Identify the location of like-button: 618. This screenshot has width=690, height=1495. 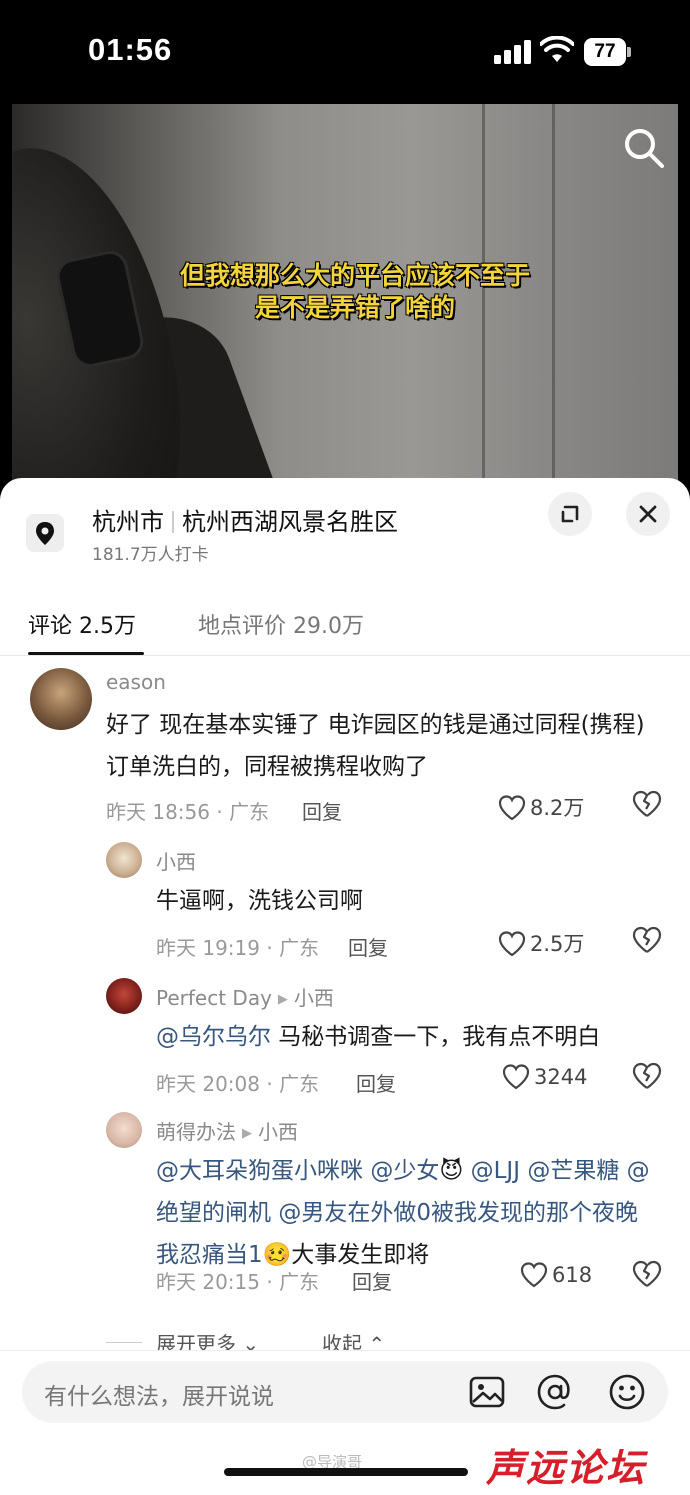
(556, 1275).